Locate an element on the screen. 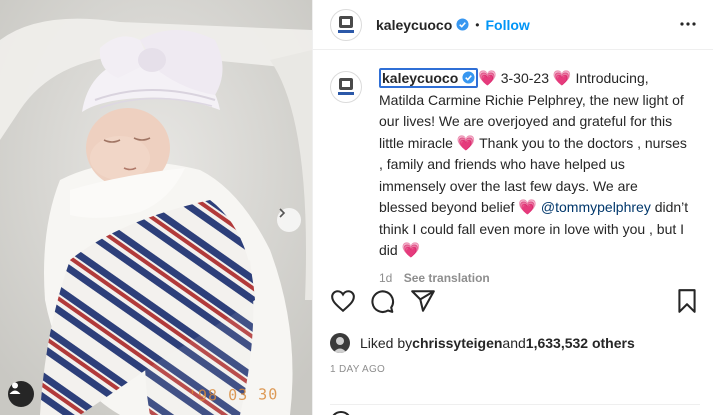 The height and width of the screenshot is (415, 713). more-horizontal-icon is located at coordinates (688, 24).